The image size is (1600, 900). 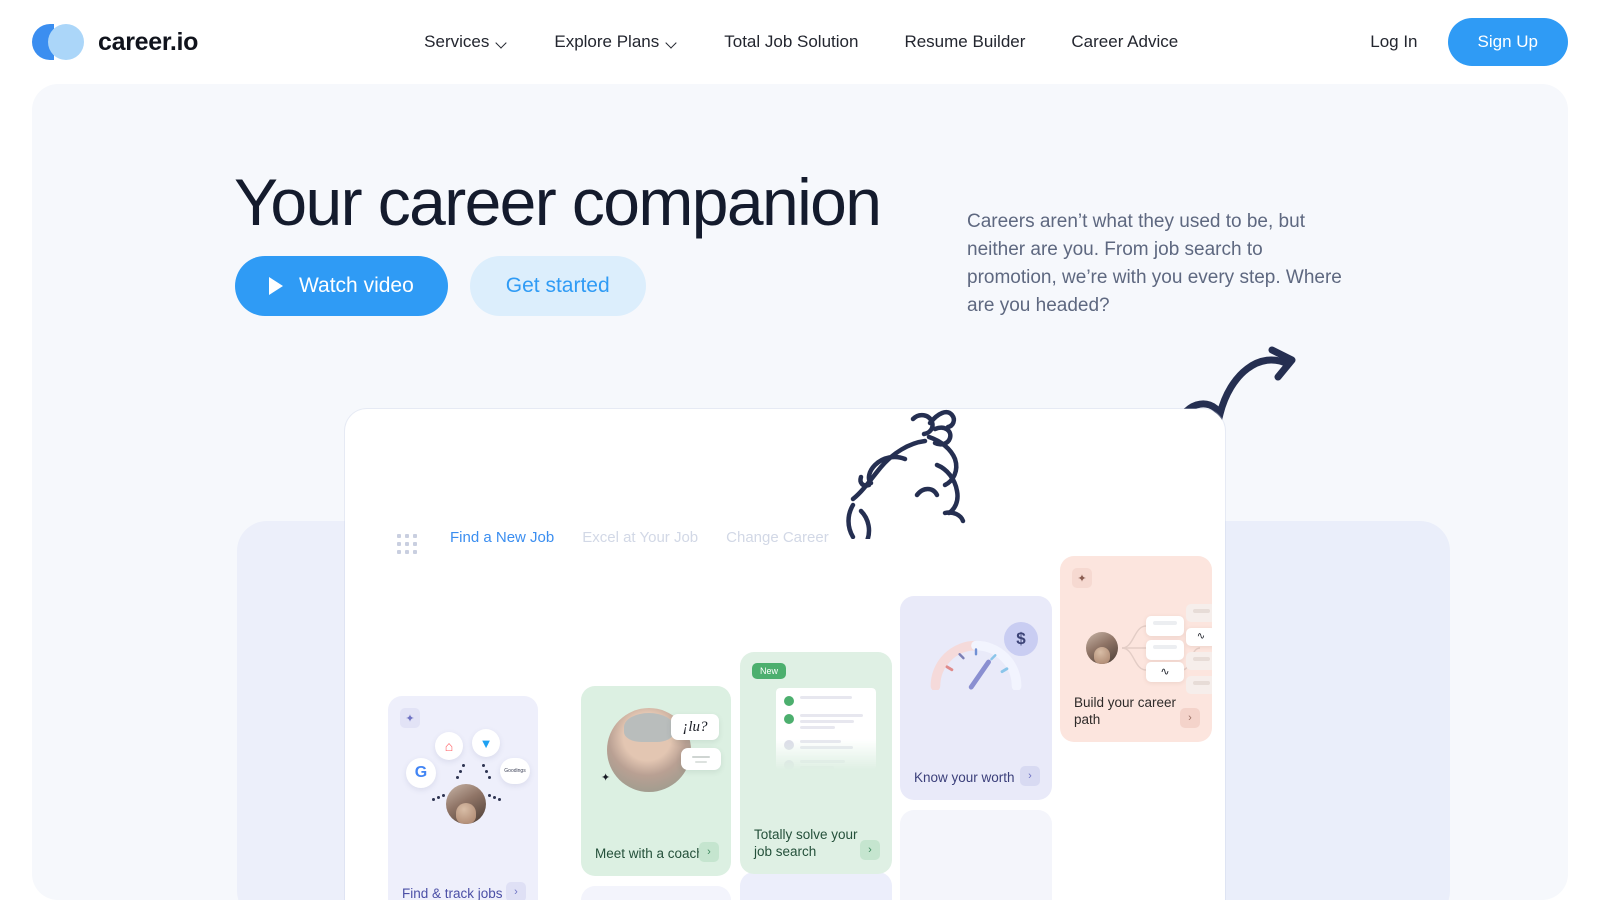 I want to click on nav-item-services: Services, so click(x=466, y=42).